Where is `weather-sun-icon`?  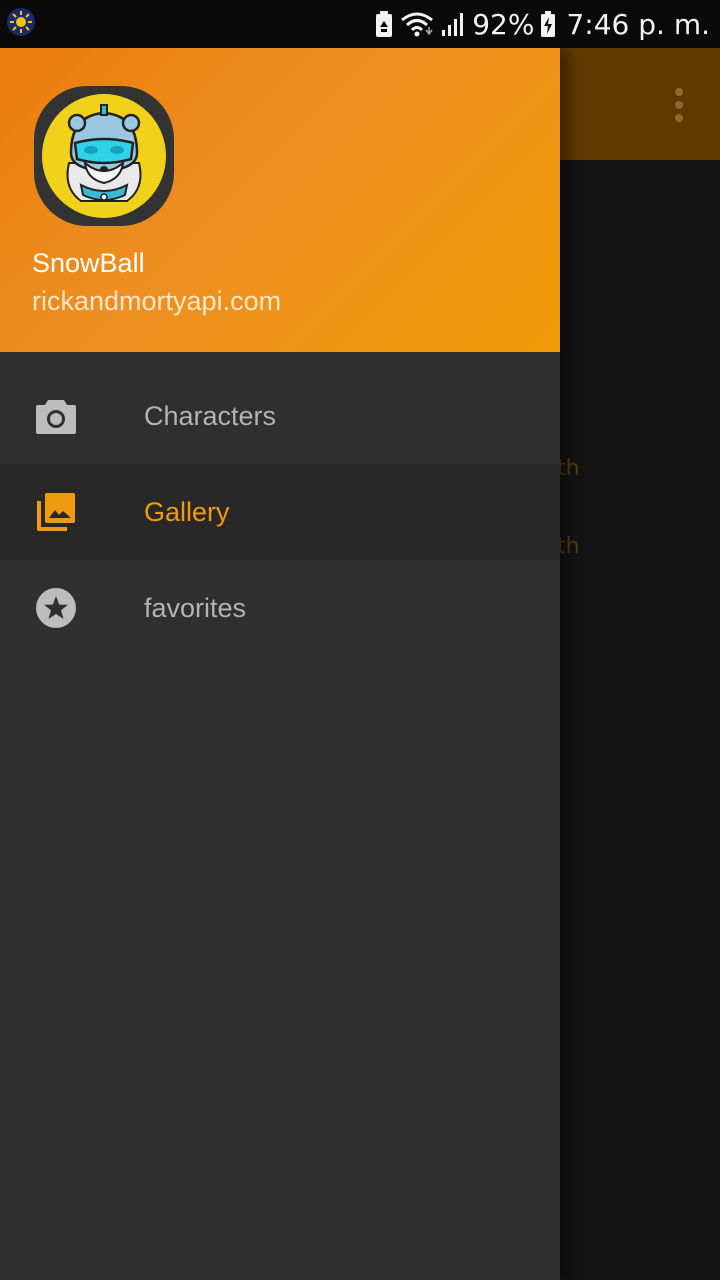 weather-sun-icon is located at coordinates (21, 24).